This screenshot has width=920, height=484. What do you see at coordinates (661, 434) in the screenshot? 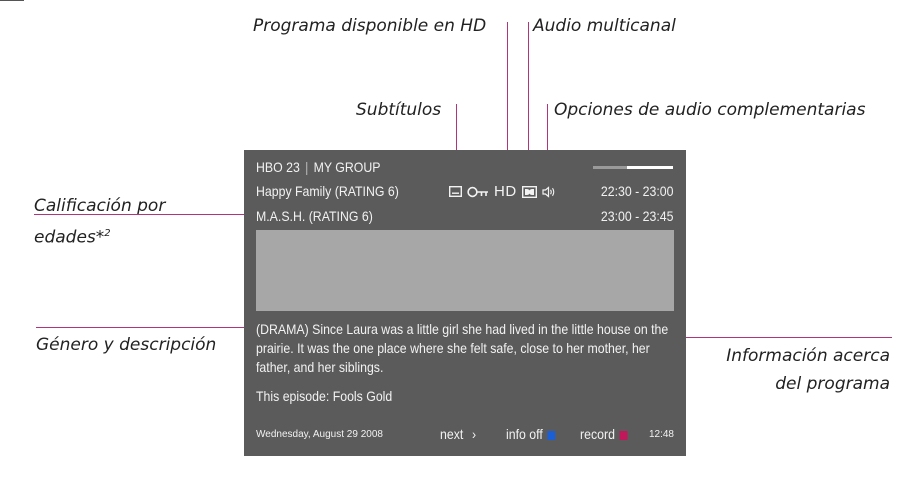
I see `clock: 12:48` at bounding box center [661, 434].